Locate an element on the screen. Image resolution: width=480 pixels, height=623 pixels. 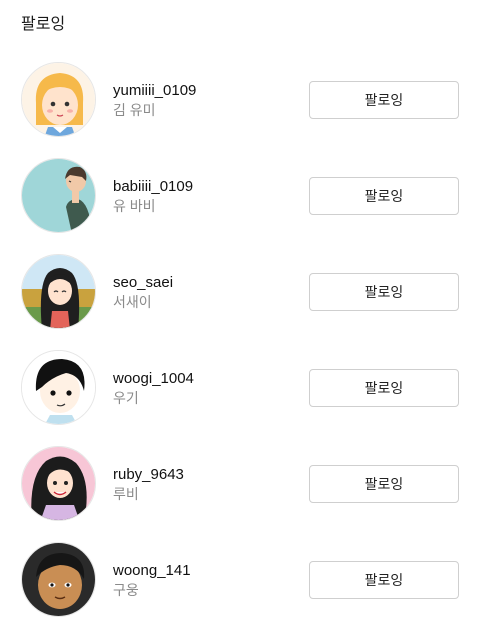
user-names: babiiii_0109 유 바비 is located at coordinates (153, 196).